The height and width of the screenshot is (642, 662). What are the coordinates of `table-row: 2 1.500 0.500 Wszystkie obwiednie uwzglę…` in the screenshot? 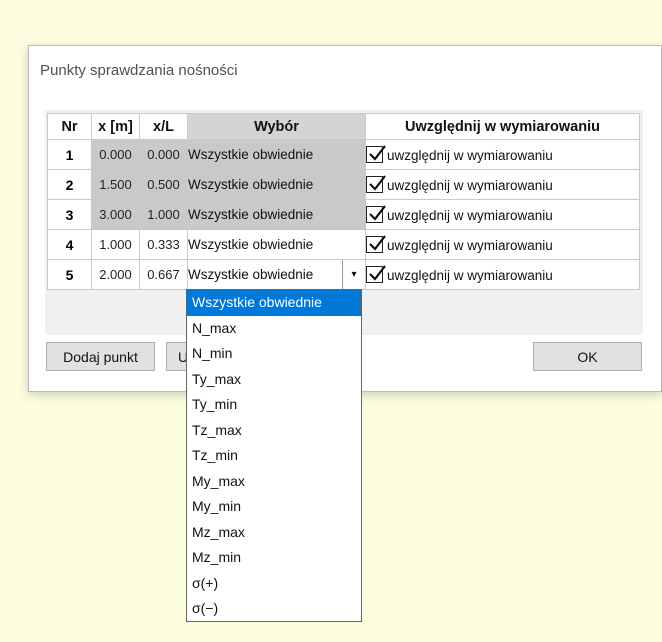 It's located at (343, 184).